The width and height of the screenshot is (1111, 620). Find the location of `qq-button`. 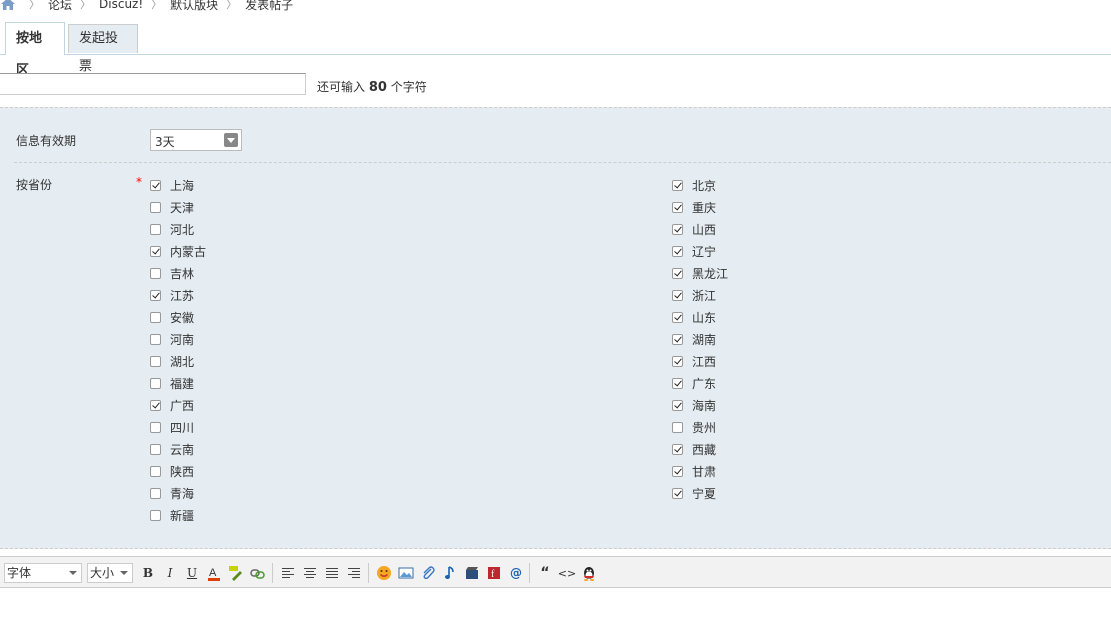

qq-button is located at coordinates (589, 573).